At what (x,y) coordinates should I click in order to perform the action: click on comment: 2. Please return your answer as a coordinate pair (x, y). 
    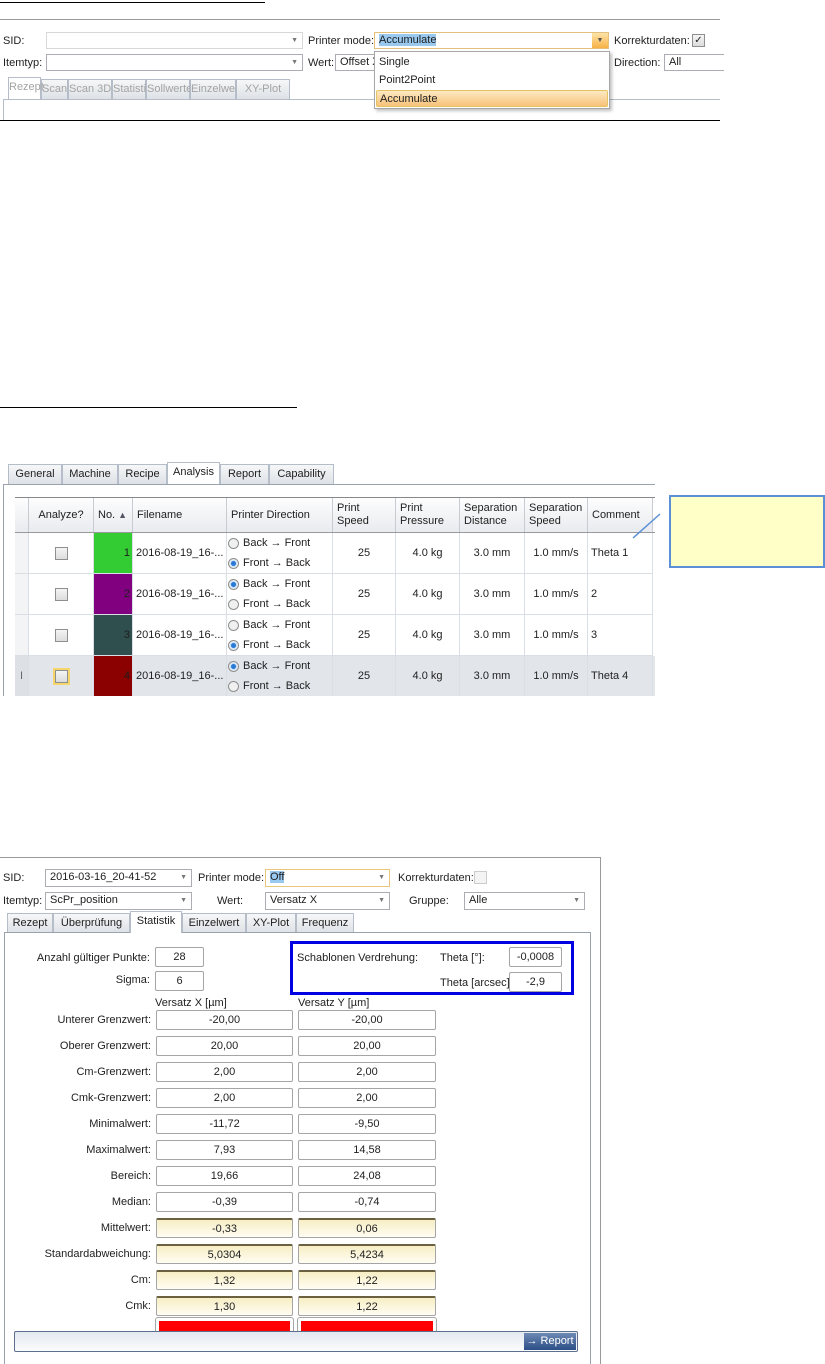
    Looking at the image, I should click on (594, 594).